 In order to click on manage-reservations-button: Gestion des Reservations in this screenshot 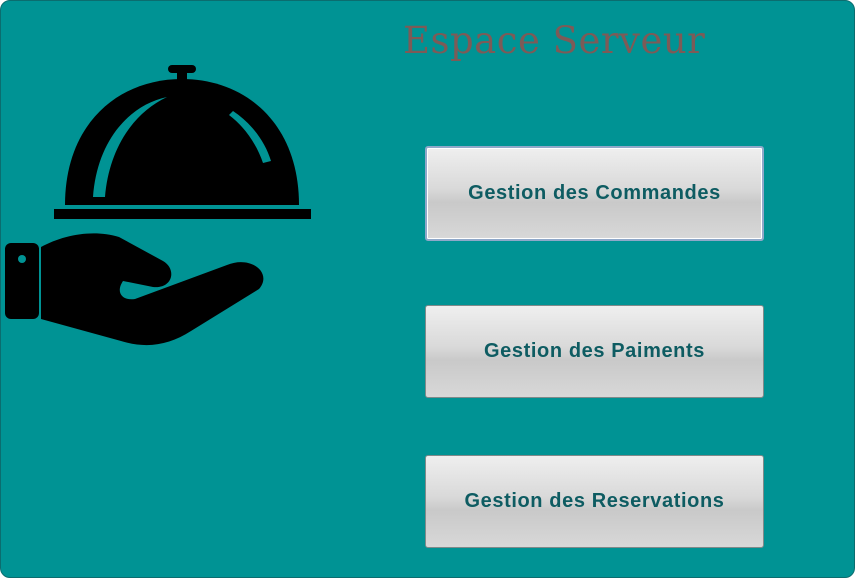, I will do `click(594, 501)`.